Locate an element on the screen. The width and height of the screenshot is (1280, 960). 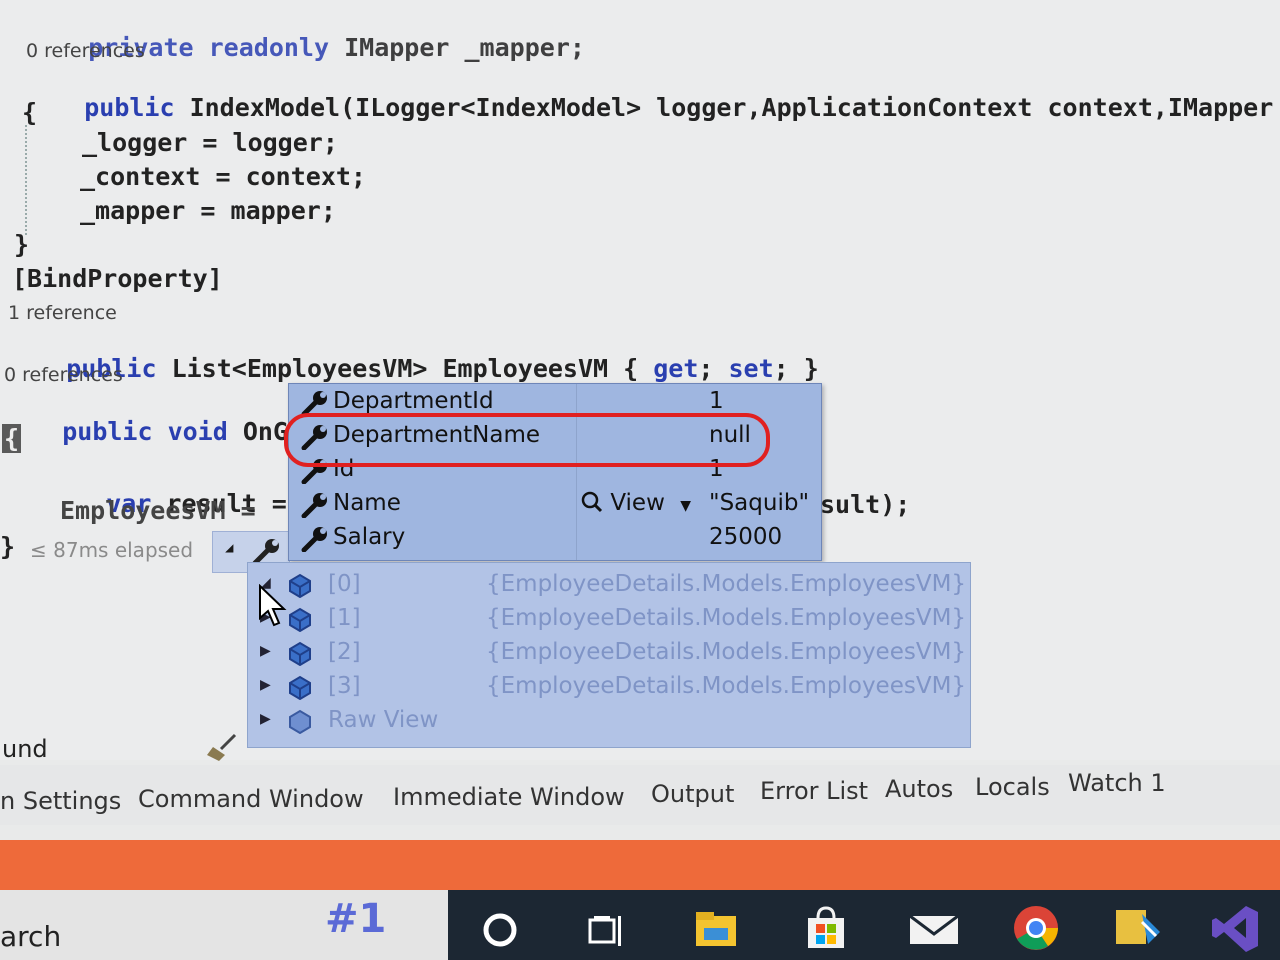
datatip-row-salary: Salary 25000 is located at coordinates (555, 539).